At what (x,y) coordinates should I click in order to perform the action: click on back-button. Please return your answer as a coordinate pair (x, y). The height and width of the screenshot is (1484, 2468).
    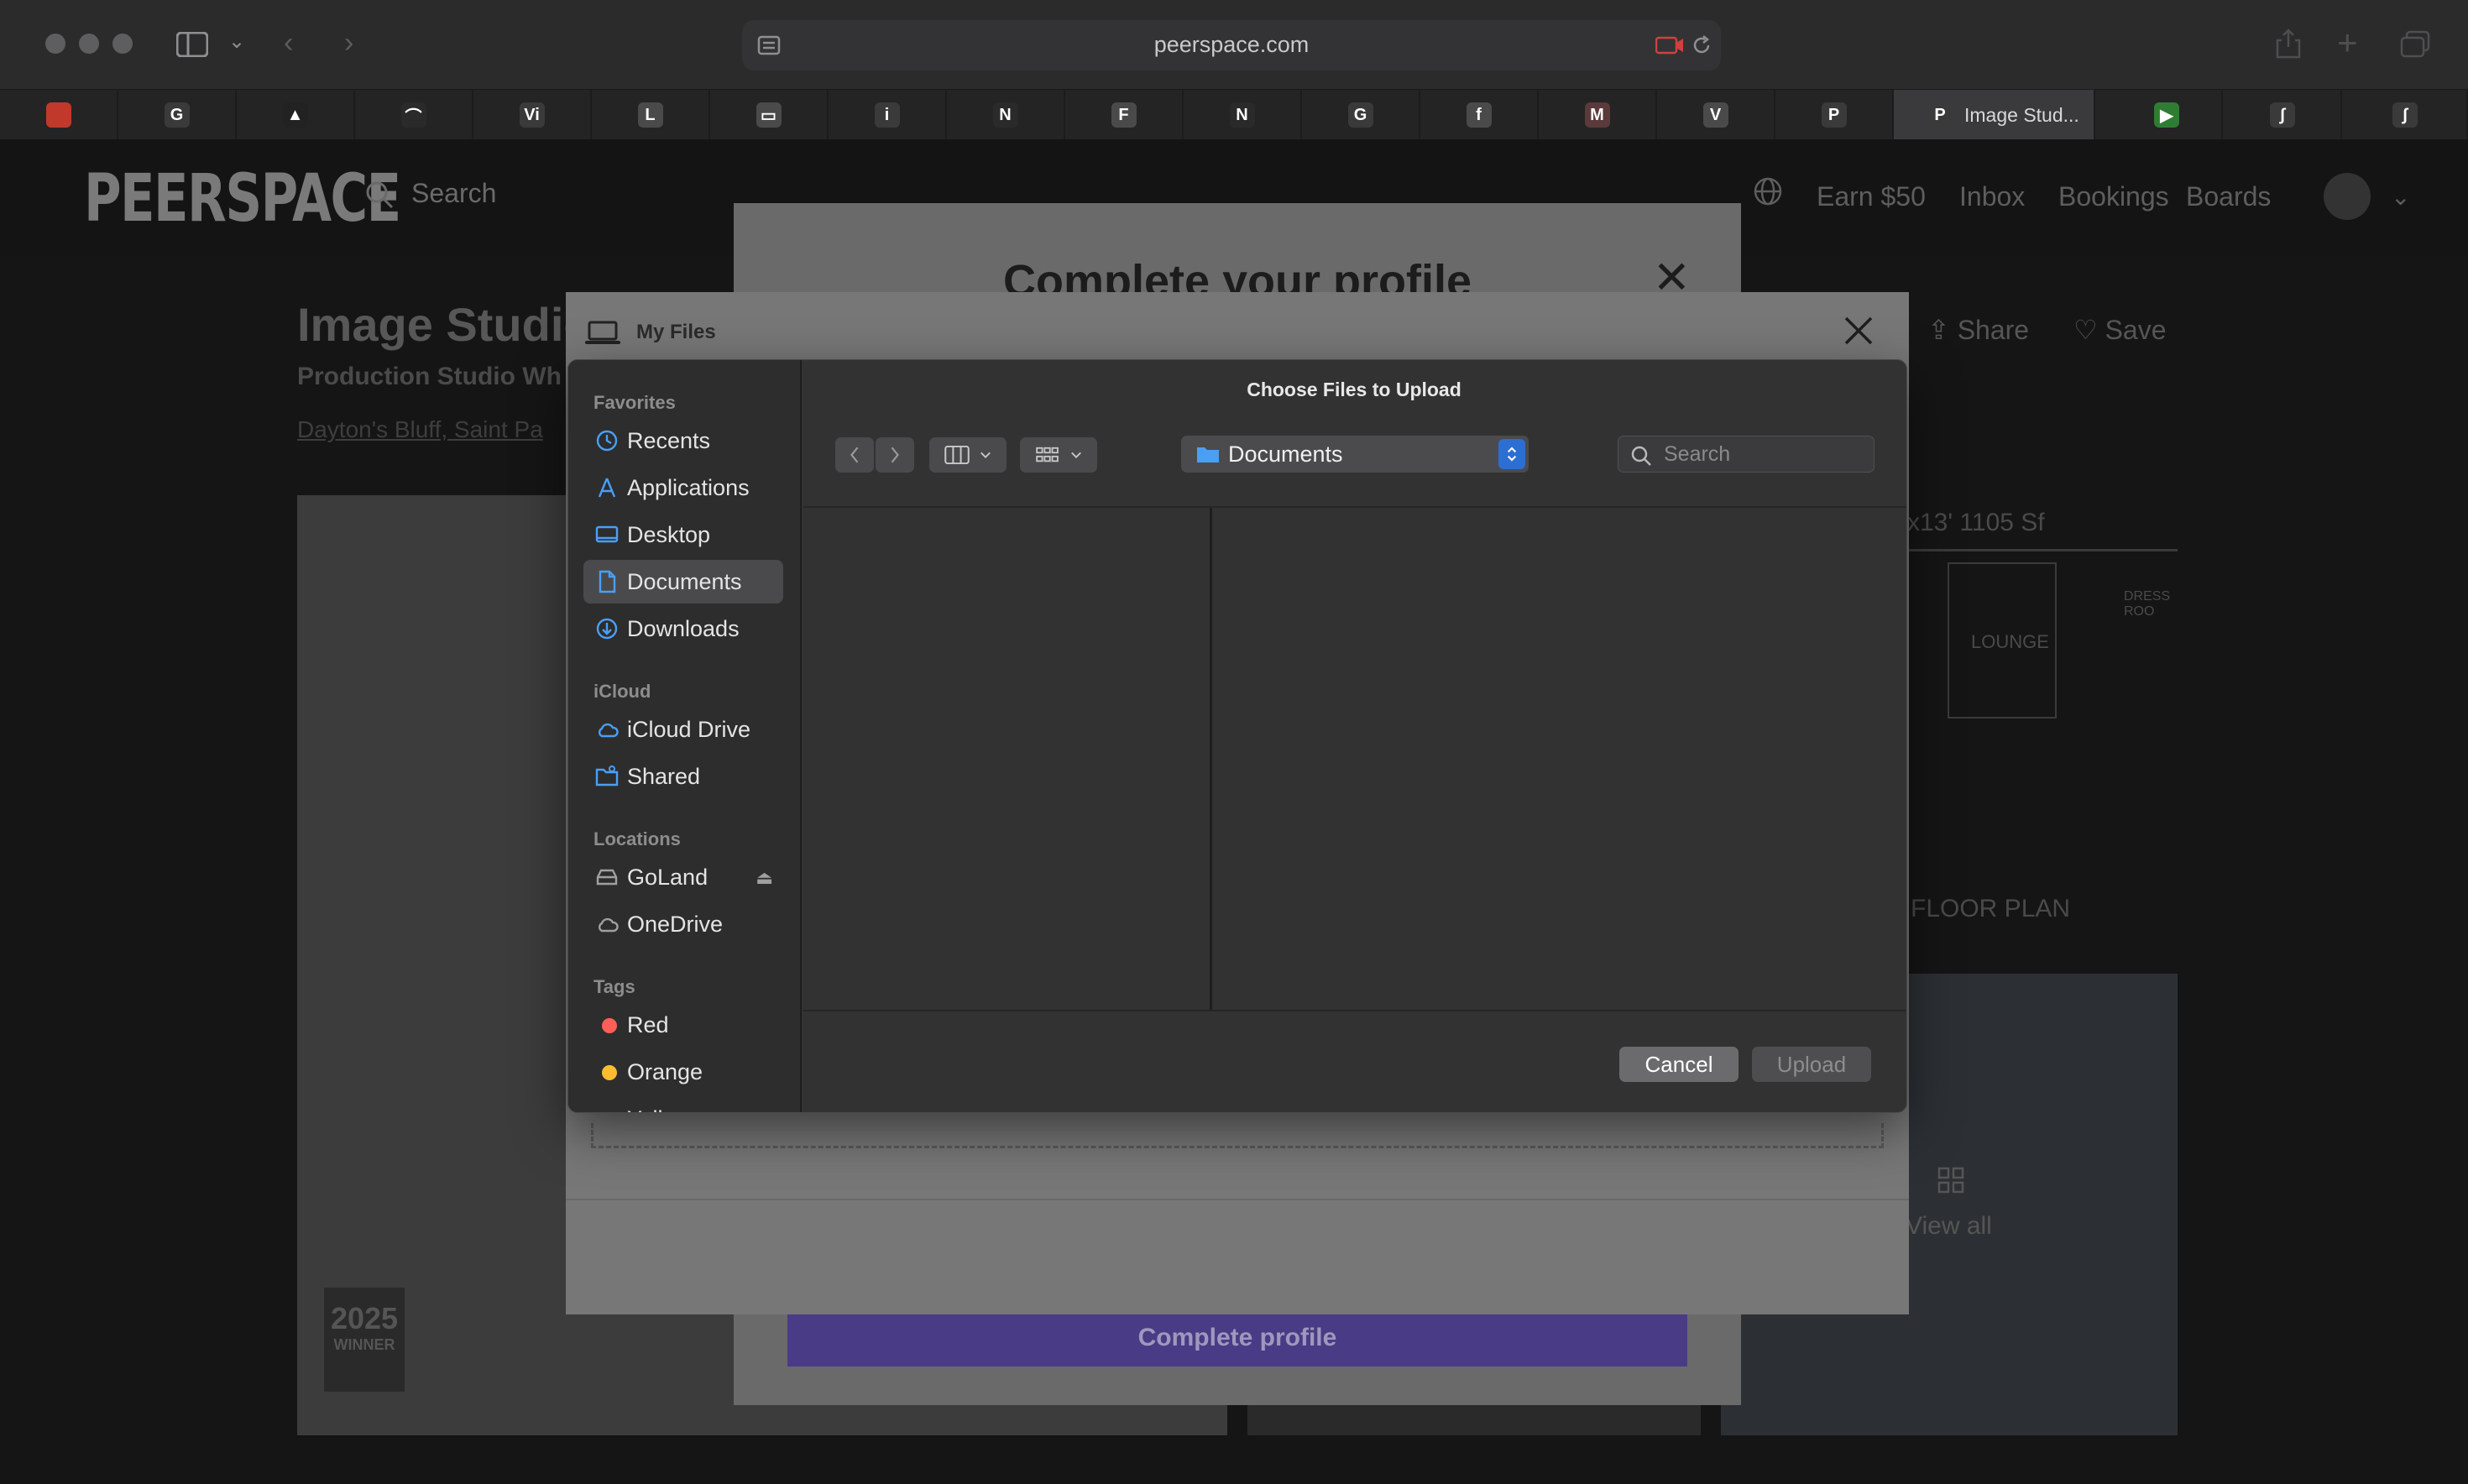
    Looking at the image, I should click on (854, 455).